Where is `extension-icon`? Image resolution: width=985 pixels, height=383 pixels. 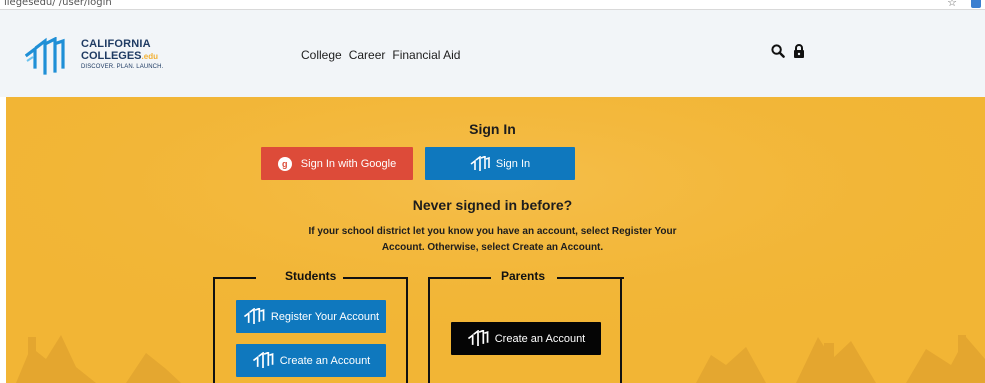
extension-icon is located at coordinates (976, 4).